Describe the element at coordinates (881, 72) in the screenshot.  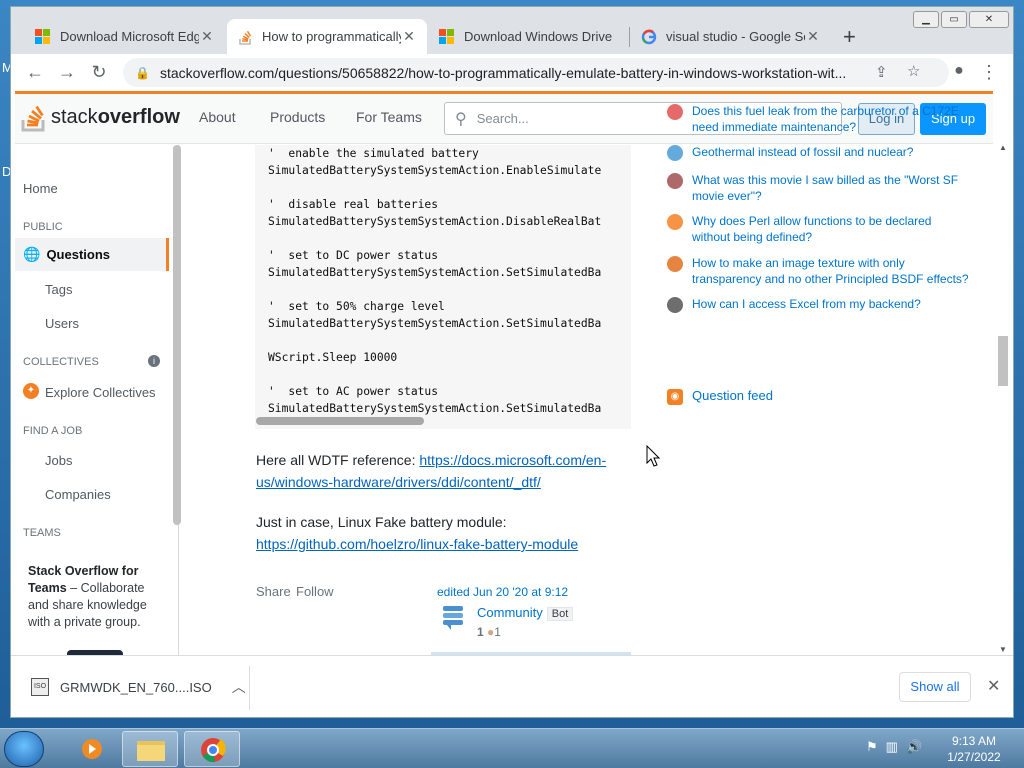
I see `share-icon: ⇪` at that location.